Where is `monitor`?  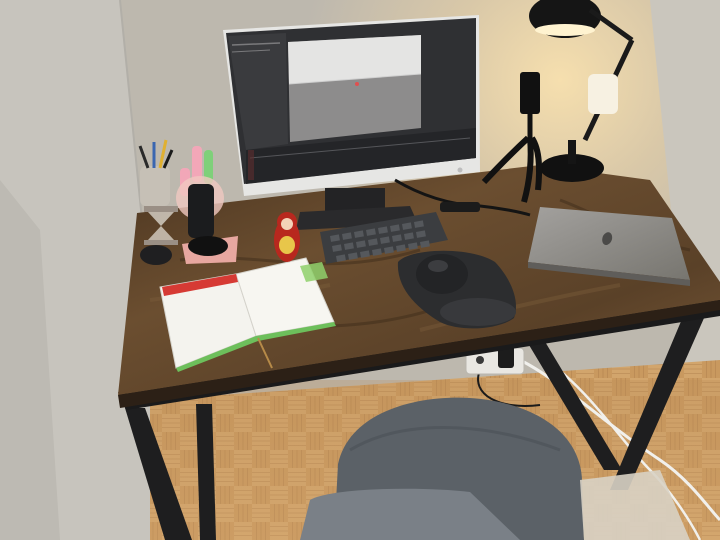
monitor is located at coordinates (351, 105).